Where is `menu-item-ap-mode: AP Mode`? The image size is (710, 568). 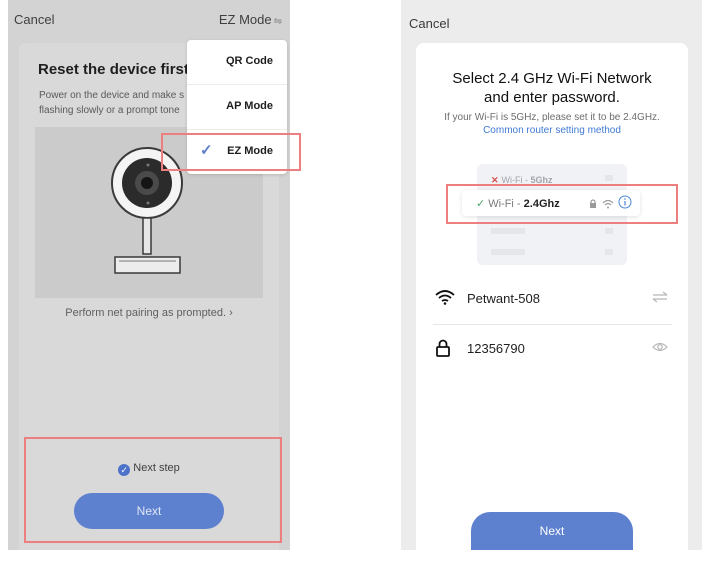 menu-item-ap-mode: AP Mode is located at coordinates (237, 107).